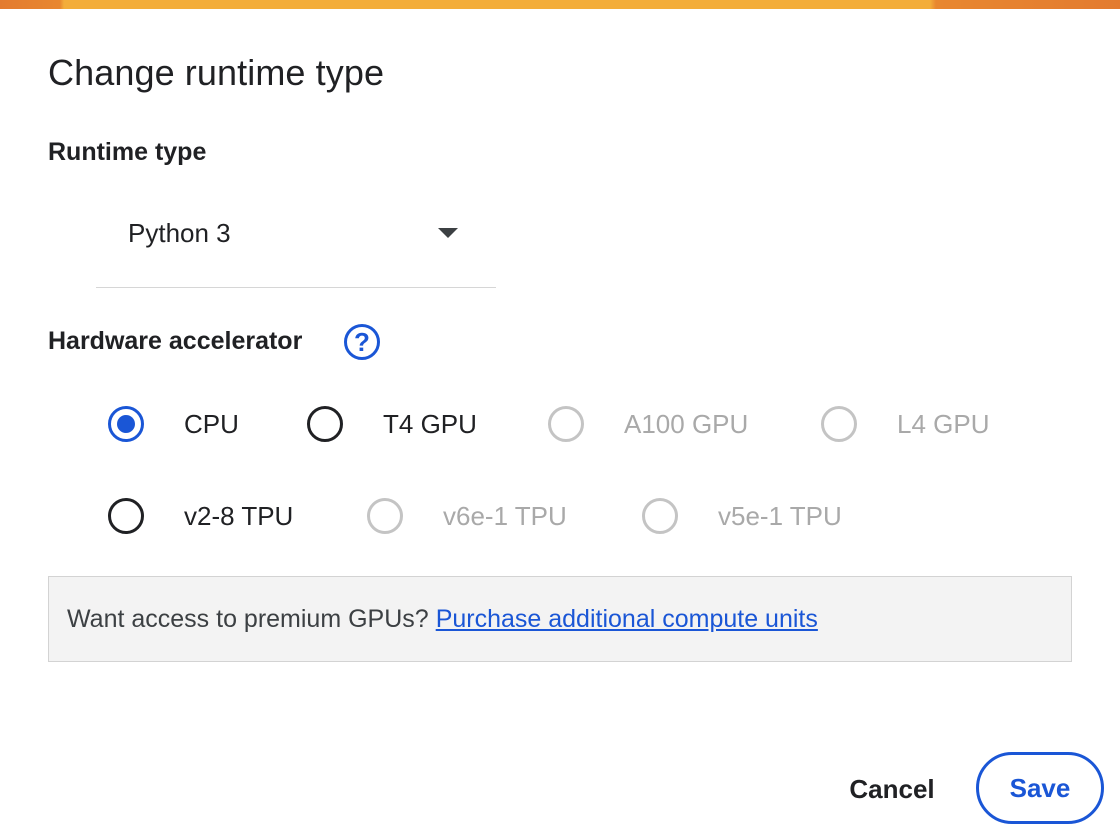 This screenshot has width=1120, height=834. I want to click on radio-option-v2-8-tpu: v2-8 TPU, so click(200, 516).